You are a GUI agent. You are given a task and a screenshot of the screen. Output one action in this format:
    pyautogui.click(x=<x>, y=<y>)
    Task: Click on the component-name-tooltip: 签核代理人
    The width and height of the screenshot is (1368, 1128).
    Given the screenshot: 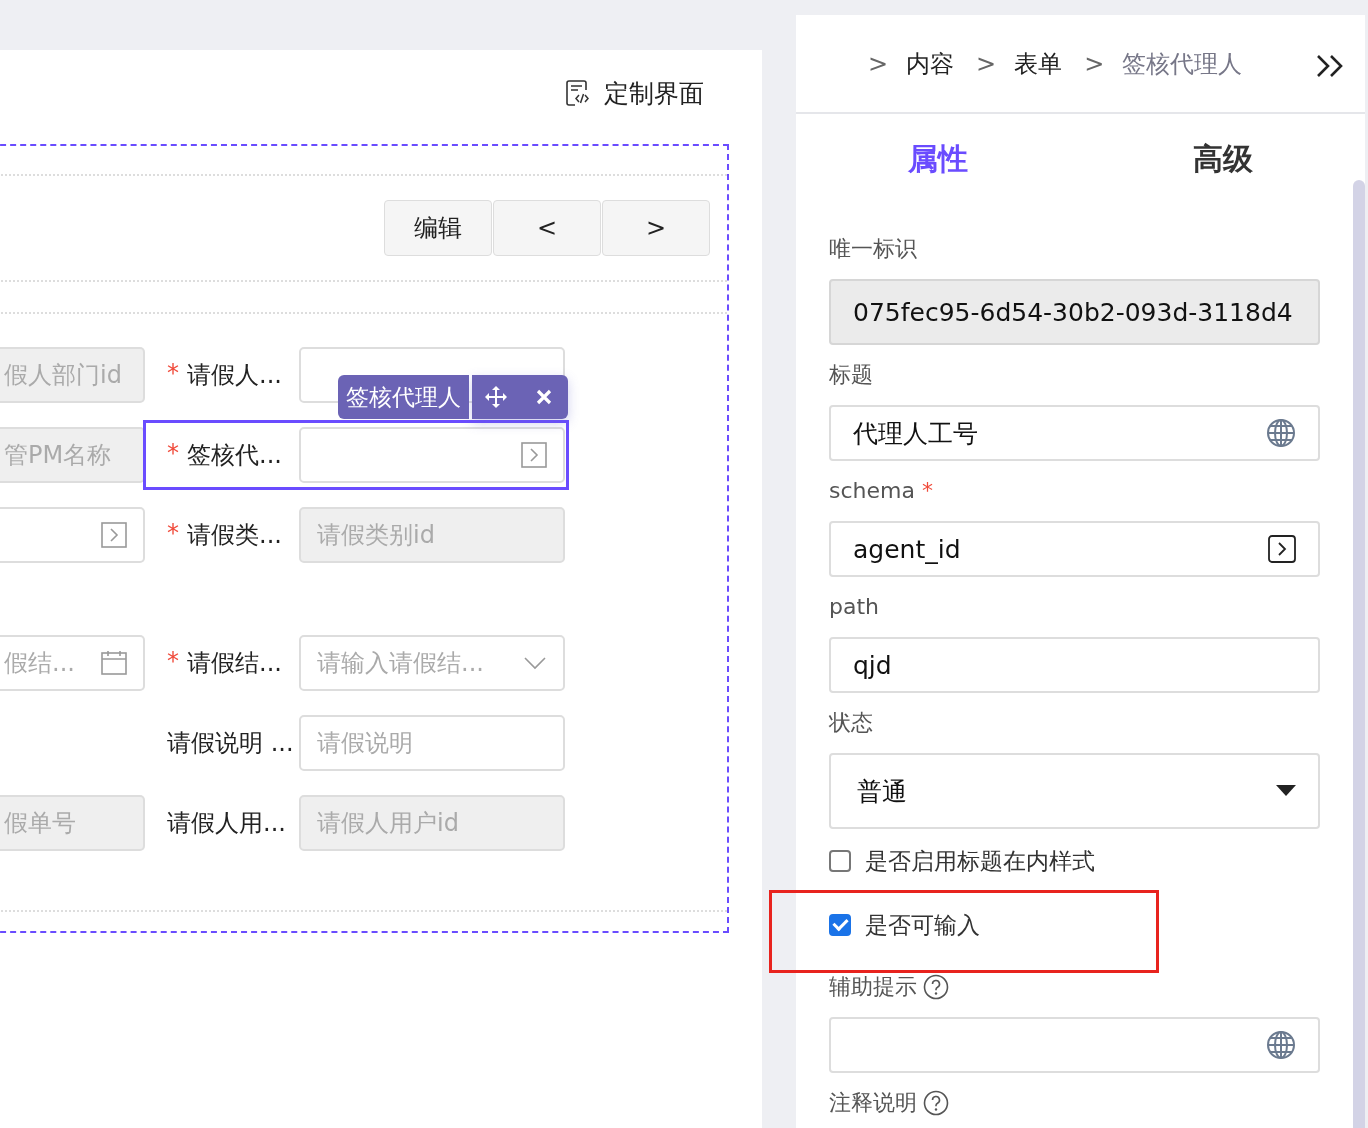 What is the action you would take?
    pyautogui.click(x=403, y=397)
    